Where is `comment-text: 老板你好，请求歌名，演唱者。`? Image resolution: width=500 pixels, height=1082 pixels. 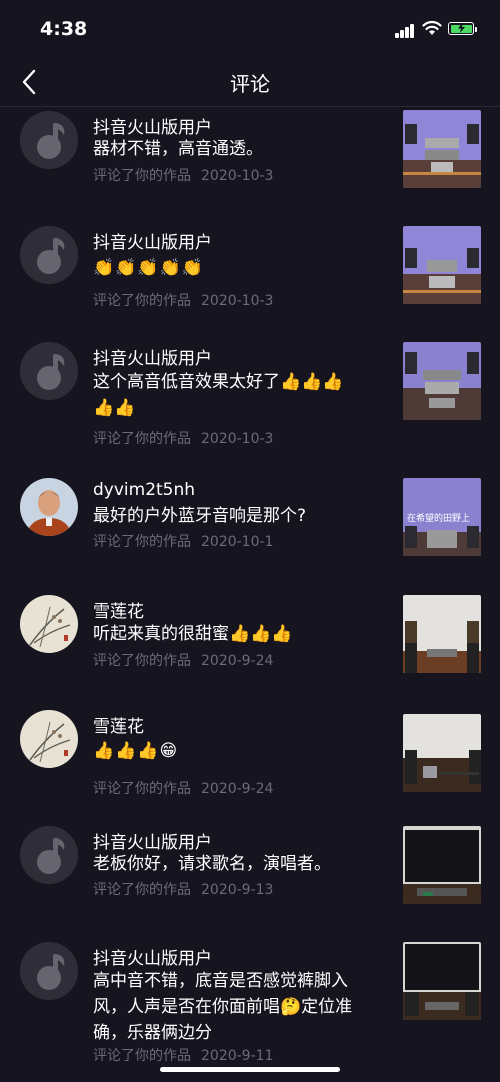
comment-text: 老板你好，请求歌名，演唱者。 is located at coordinates (212, 864).